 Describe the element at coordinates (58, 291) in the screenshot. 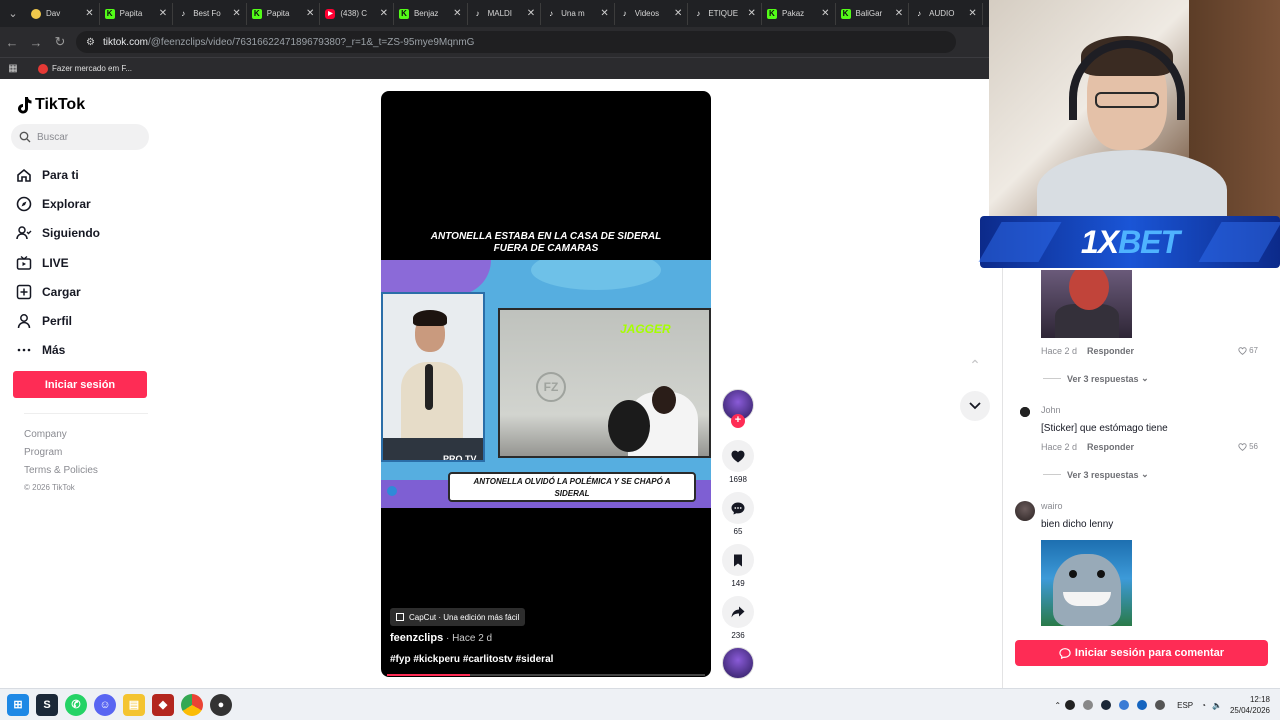

I see `sidebar-item-cargar: Cargar` at that location.